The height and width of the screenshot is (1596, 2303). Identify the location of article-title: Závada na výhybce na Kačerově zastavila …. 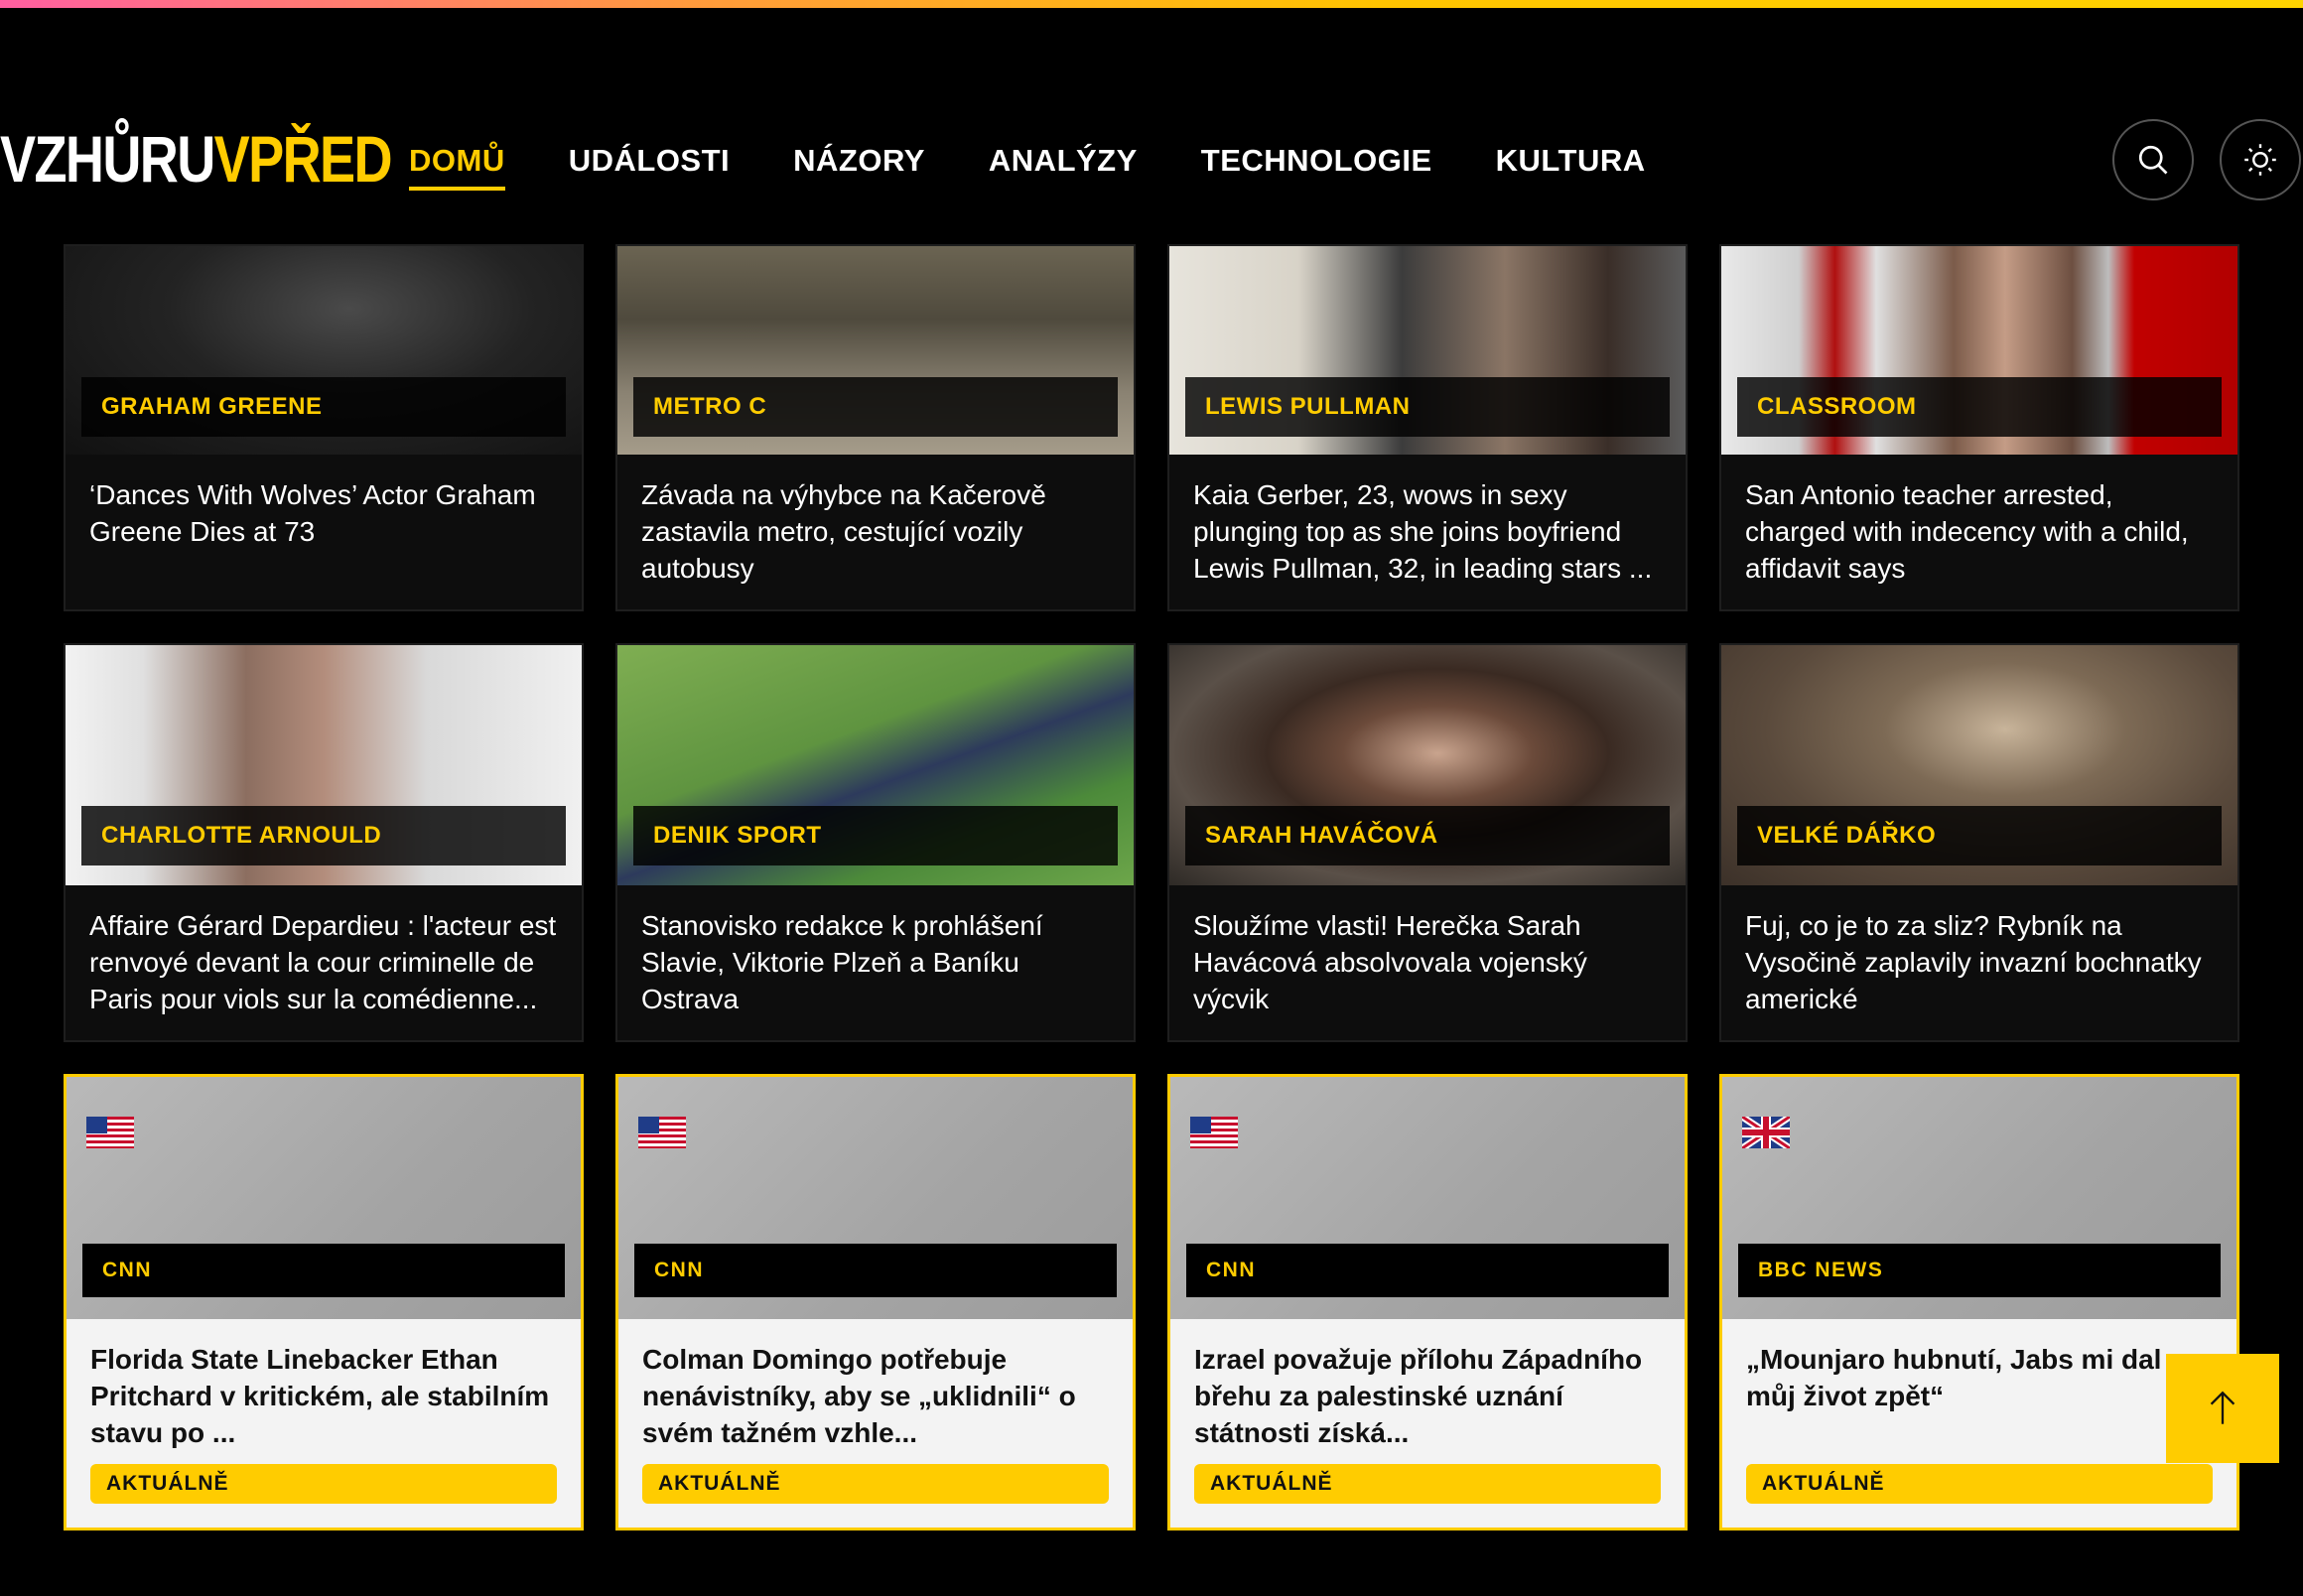
(843, 531).